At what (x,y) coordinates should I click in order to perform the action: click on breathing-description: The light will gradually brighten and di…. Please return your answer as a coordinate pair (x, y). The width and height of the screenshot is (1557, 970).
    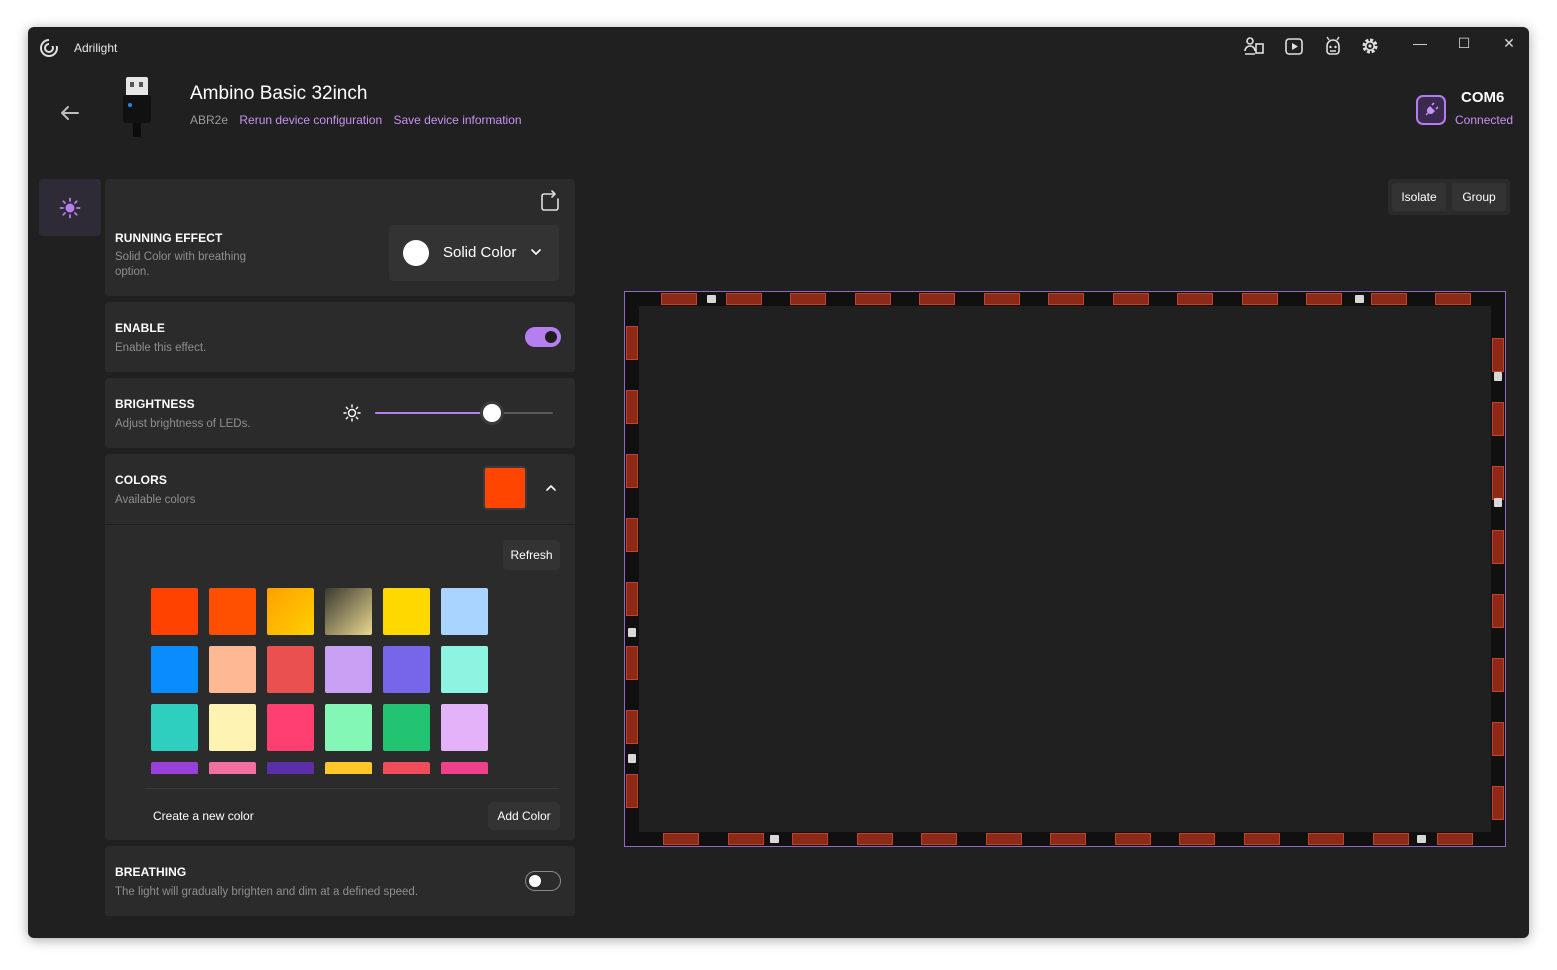
    Looking at the image, I should click on (267, 892).